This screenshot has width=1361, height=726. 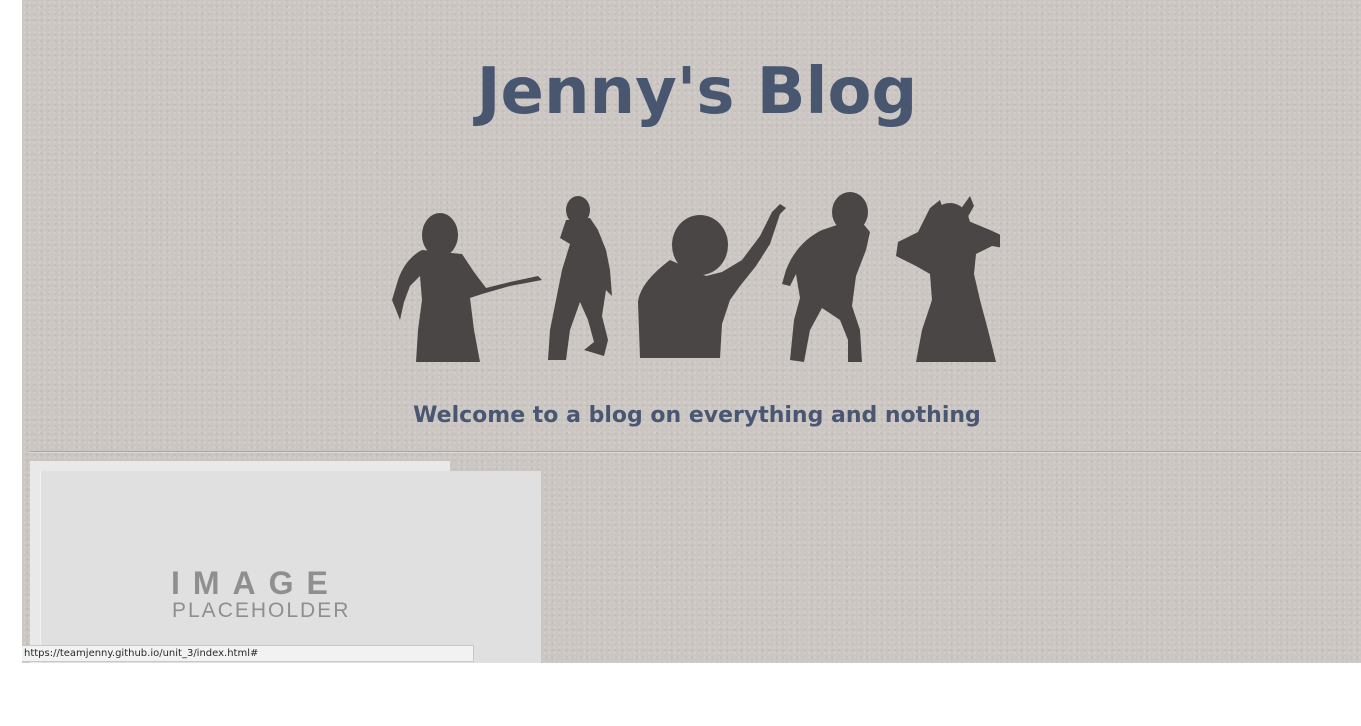 I want to click on dancer-silhouettes-icon, so click(x=696, y=277).